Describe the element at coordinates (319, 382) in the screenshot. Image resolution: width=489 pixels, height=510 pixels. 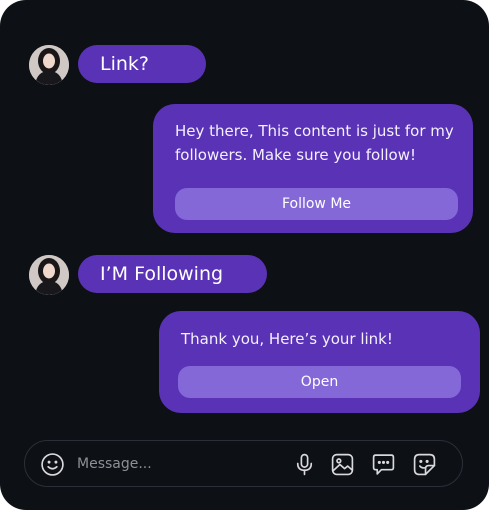
I see `open-button: Open` at that location.